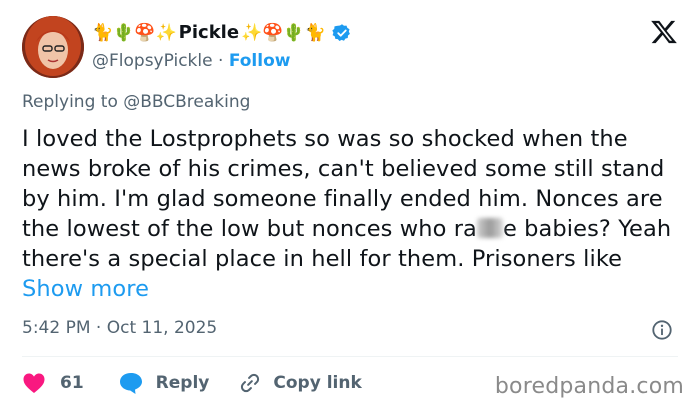 The height and width of the screenshot is (410, 700). What do you see at coordinates (662, 330) in the screenshot?
I see `info-icon` at bounding box center [662, 330].